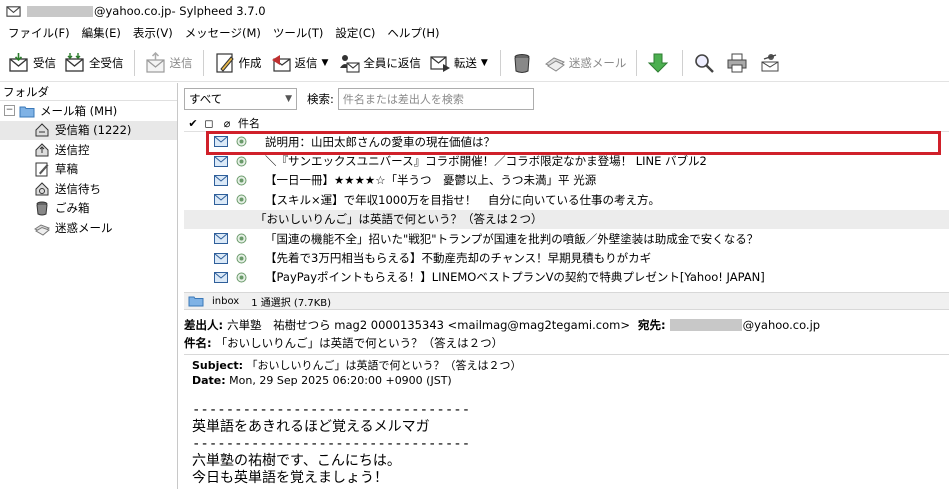 Image resolution: width=949 pixels, height=489 pixels. What do you see at coordinates (153, 33) in the screenshot?
I see `menu-view: 表示(V)` at bounding box center [153, 33].